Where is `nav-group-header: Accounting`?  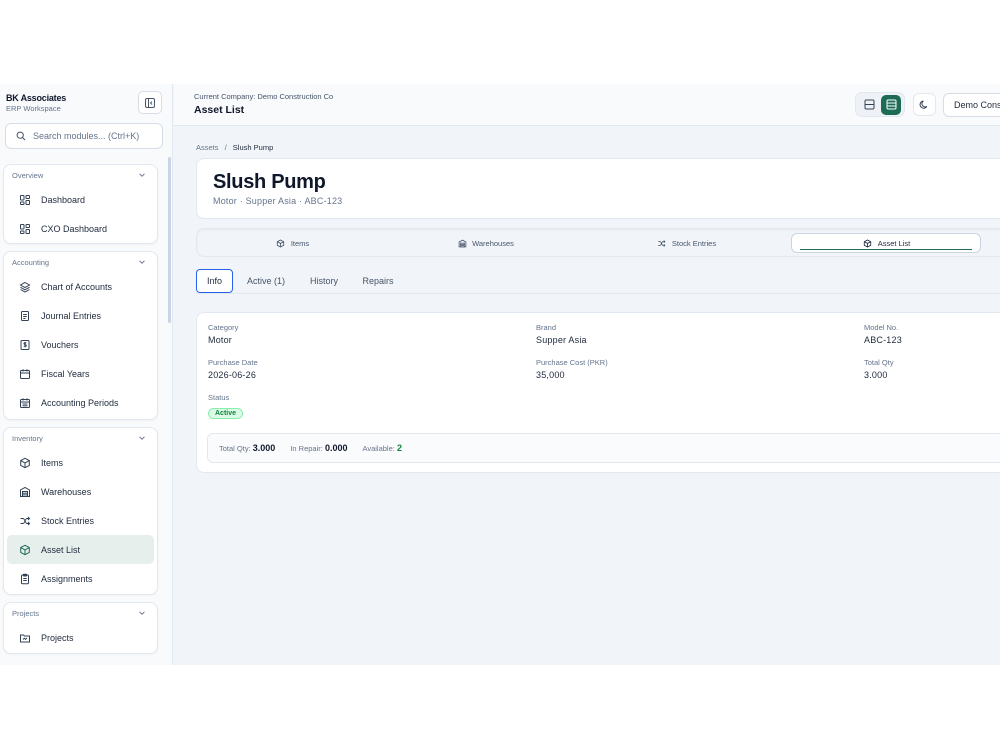 nav-group-header: Accounting is located at coordinates (80, 262).